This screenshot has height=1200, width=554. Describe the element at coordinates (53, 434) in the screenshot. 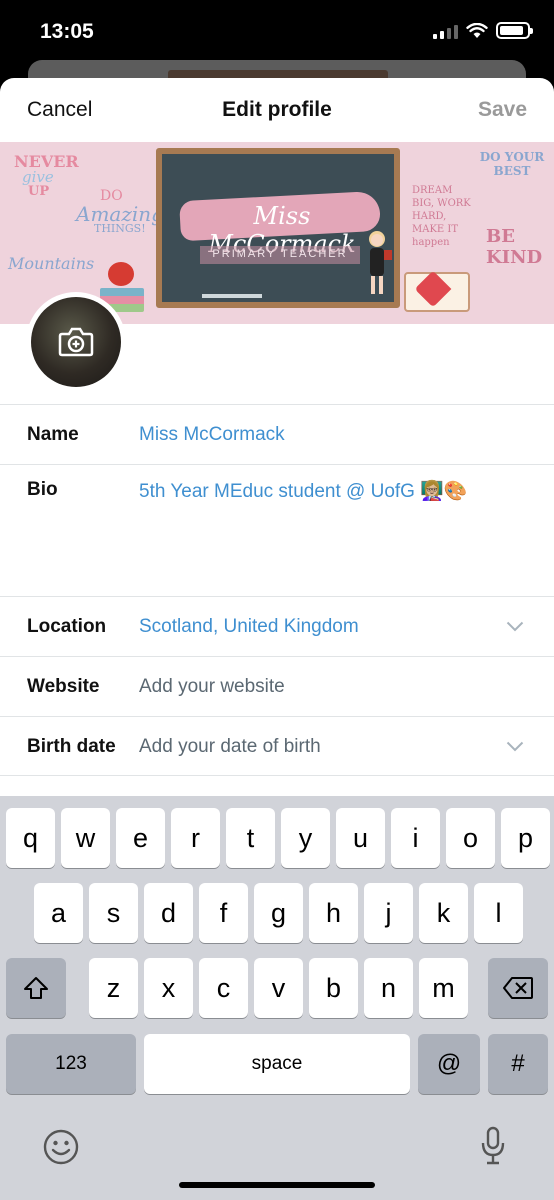

I see `name-label: Name` at that location.